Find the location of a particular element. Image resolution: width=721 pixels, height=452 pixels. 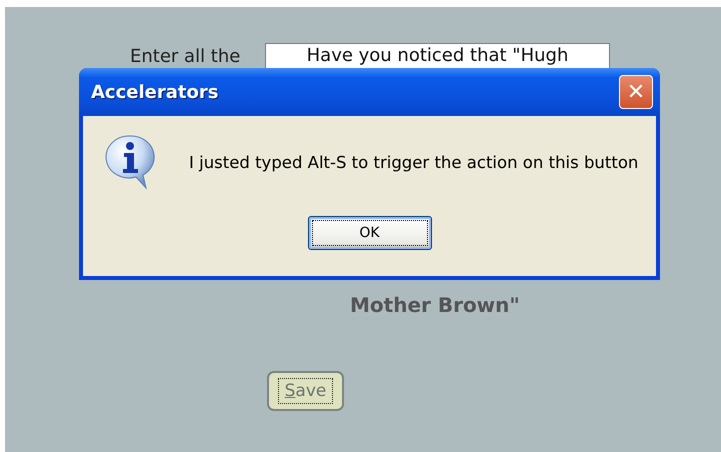

caption-text: Mother Brown" is located at coordinates (435, 305).